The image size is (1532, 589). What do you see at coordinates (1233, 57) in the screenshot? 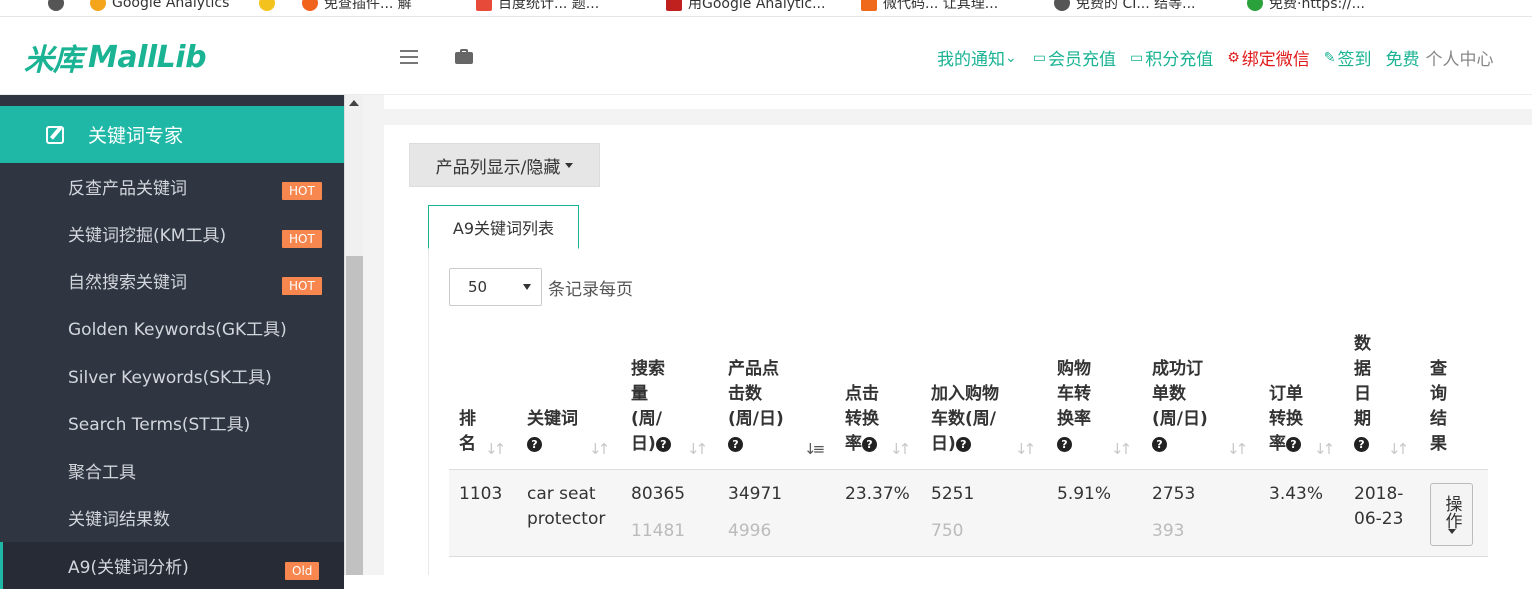
I see `gear-icon: ⚙` at bounding box center [1233, 57].